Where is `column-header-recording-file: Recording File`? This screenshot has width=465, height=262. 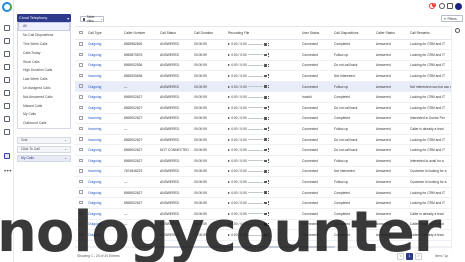
column-header-recording-file: Recording File is located at coordinates (264, 33).